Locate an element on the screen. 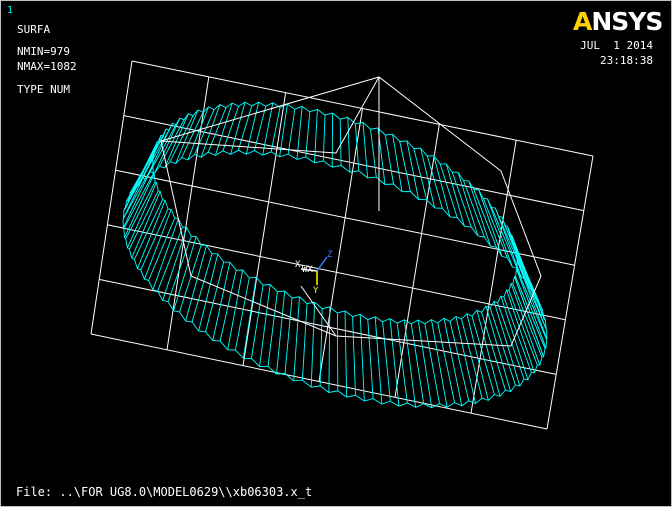 Image resolution: width=672 pixels, height=507 pixels. triad-x-label: X is located at coordinates (298, 265).